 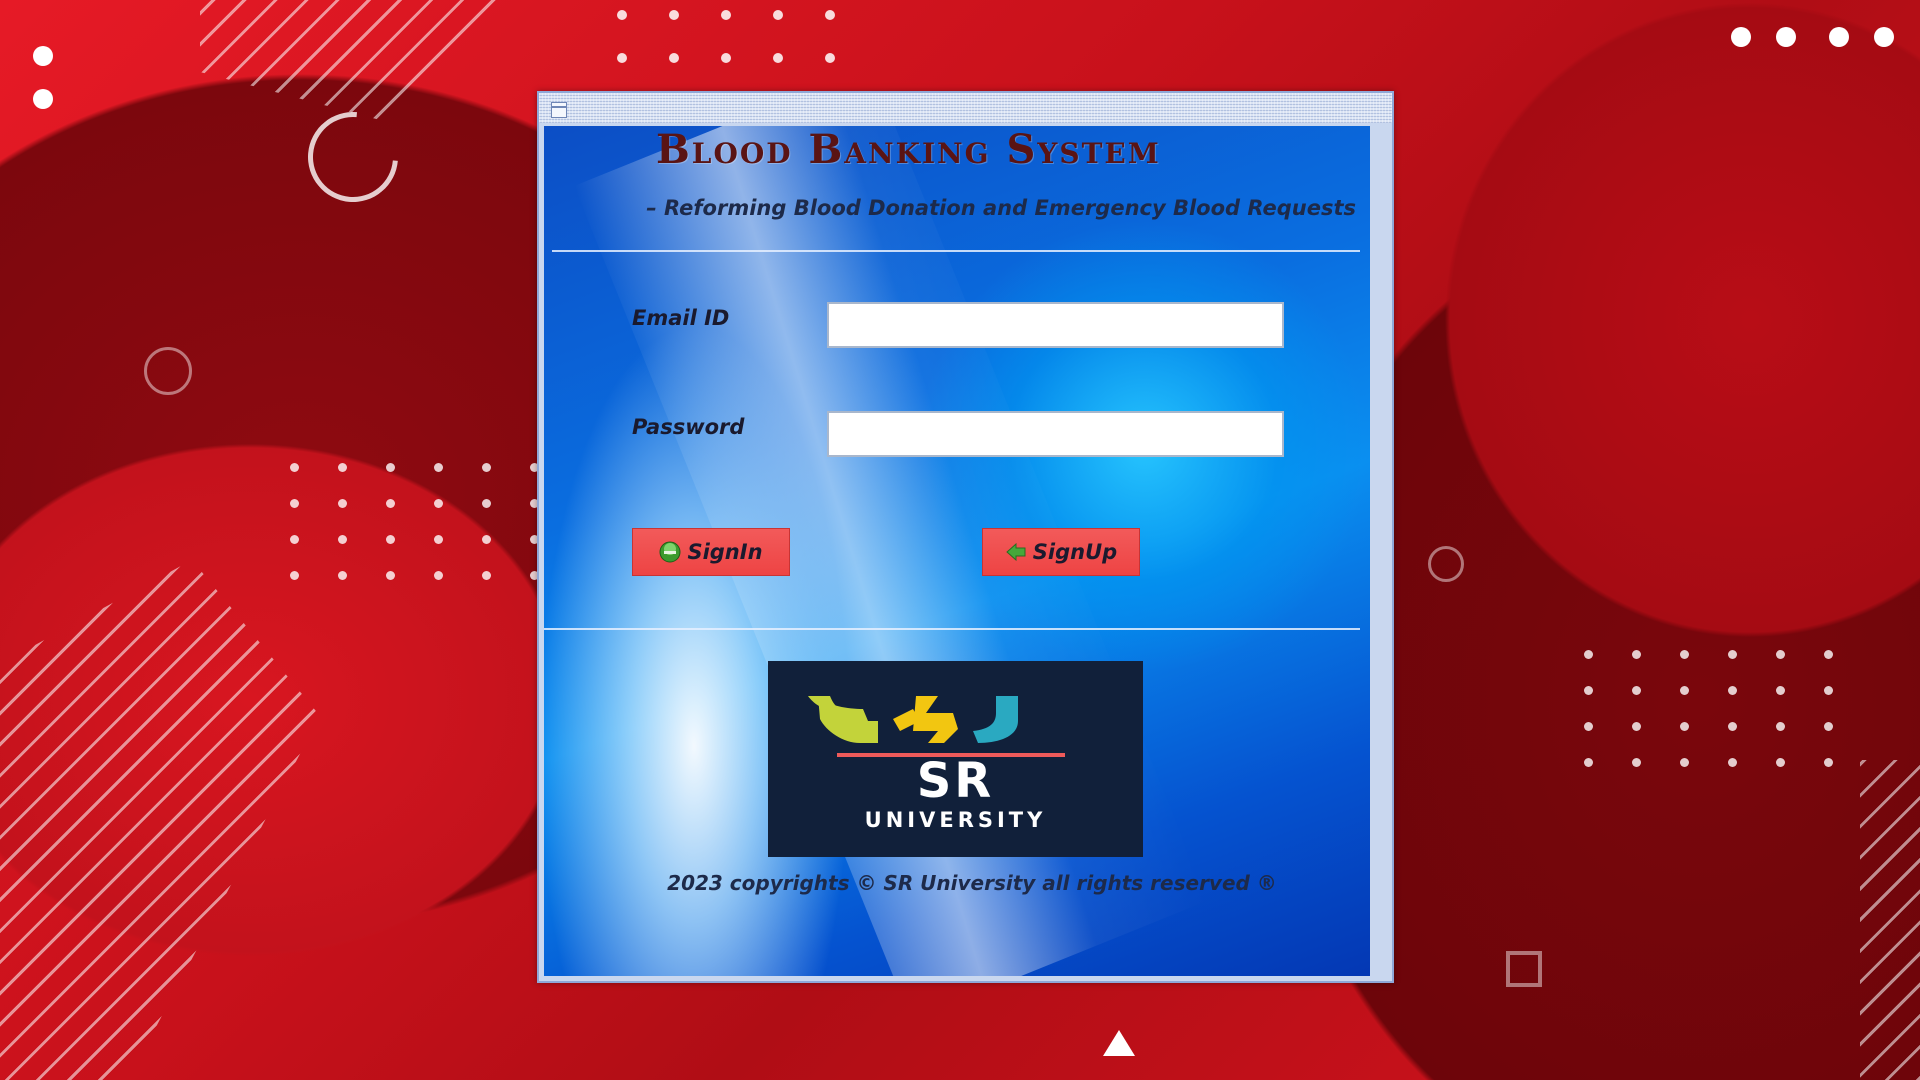 I want to click on logo-mark, so click(x=913, y=719).